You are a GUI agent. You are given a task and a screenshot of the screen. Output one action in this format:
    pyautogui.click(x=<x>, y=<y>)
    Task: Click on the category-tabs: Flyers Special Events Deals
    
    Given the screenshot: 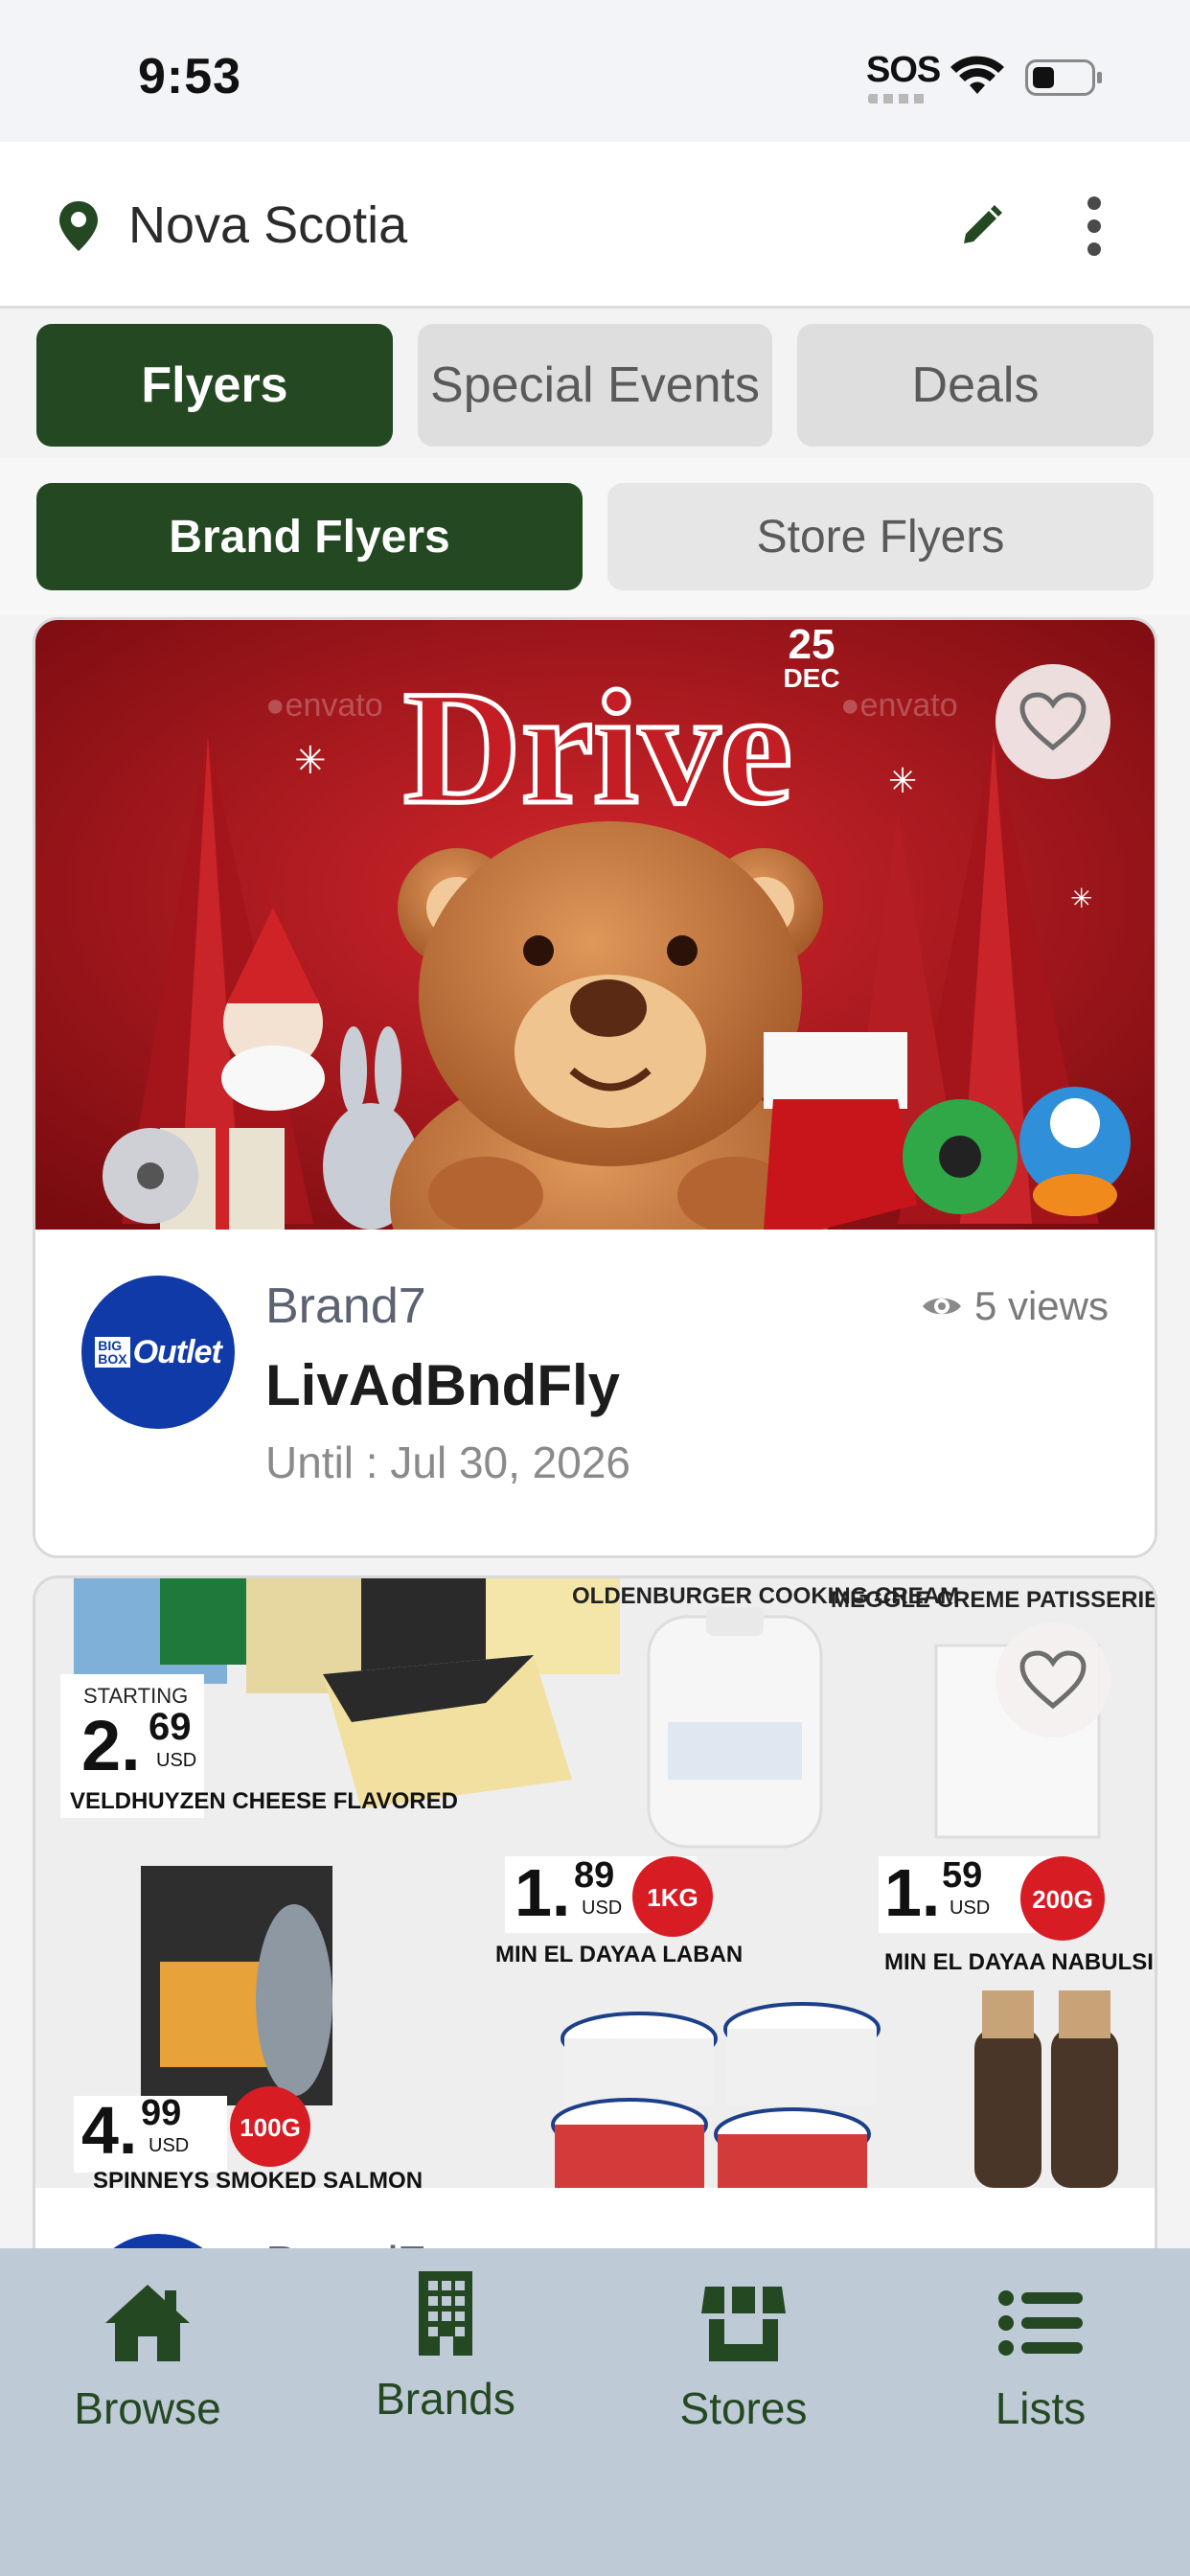 What is the action you would take?
    pyautogui.click(x=595, y=383)
    